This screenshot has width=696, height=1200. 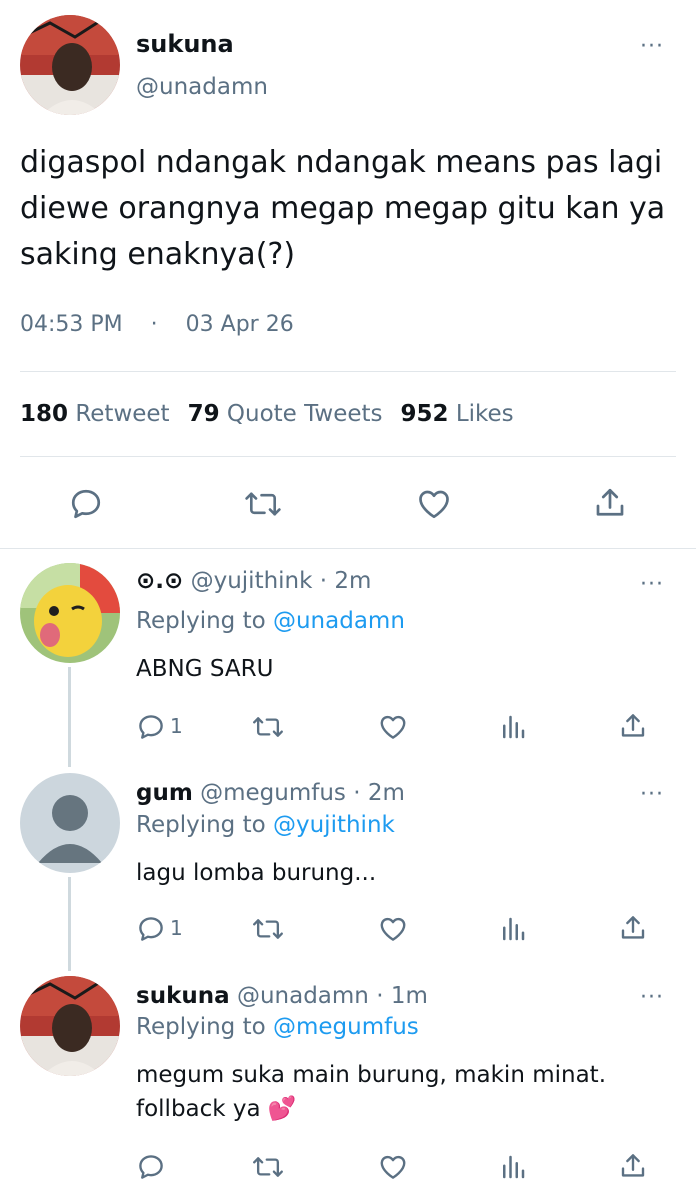 What do you see at coordinates (346, 1027) in the screenshot?
I see `replying-to-link: @megumfus` at bounding box center [346, 1027].